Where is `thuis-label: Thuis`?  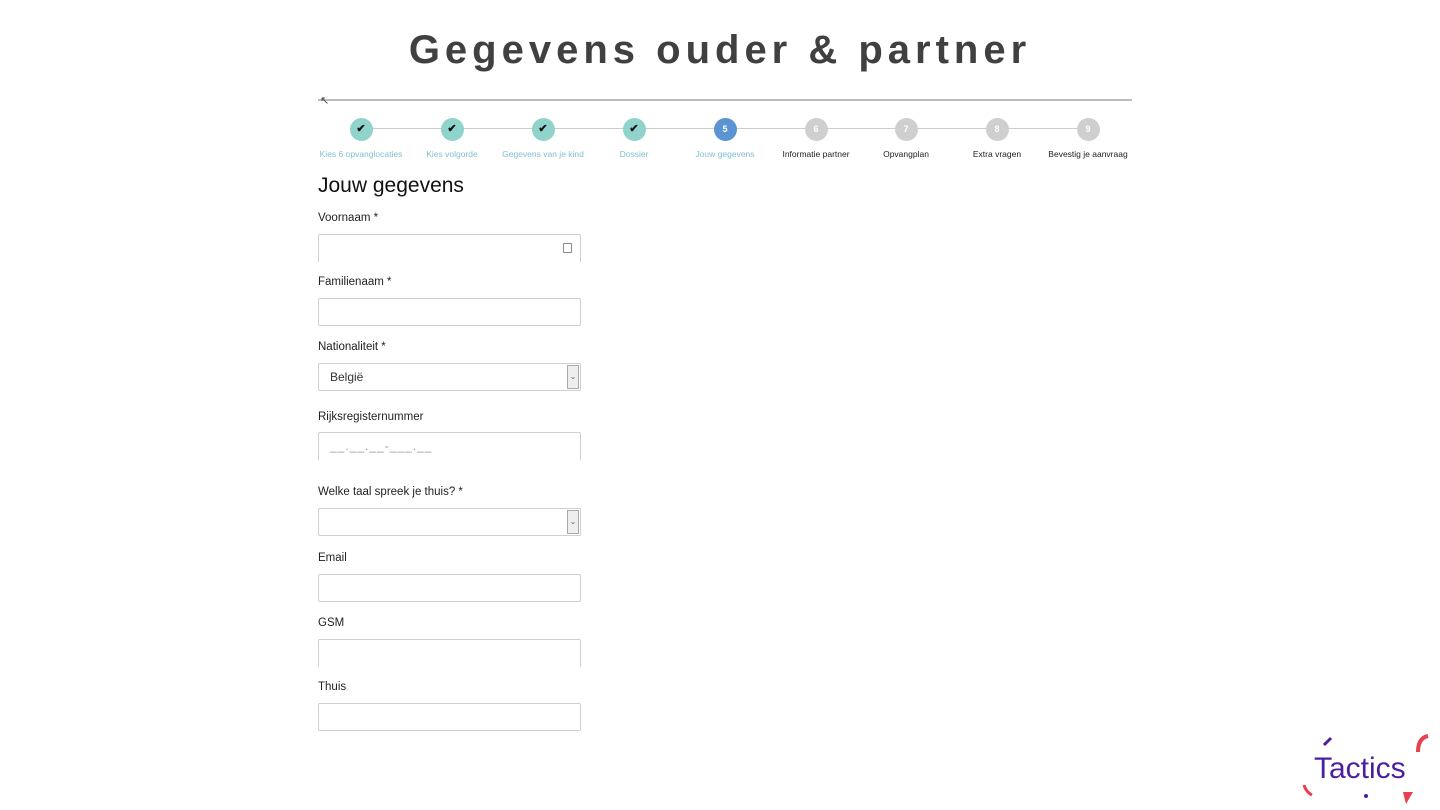
thuis-label: Thuis is located at coordinates (332, 687).